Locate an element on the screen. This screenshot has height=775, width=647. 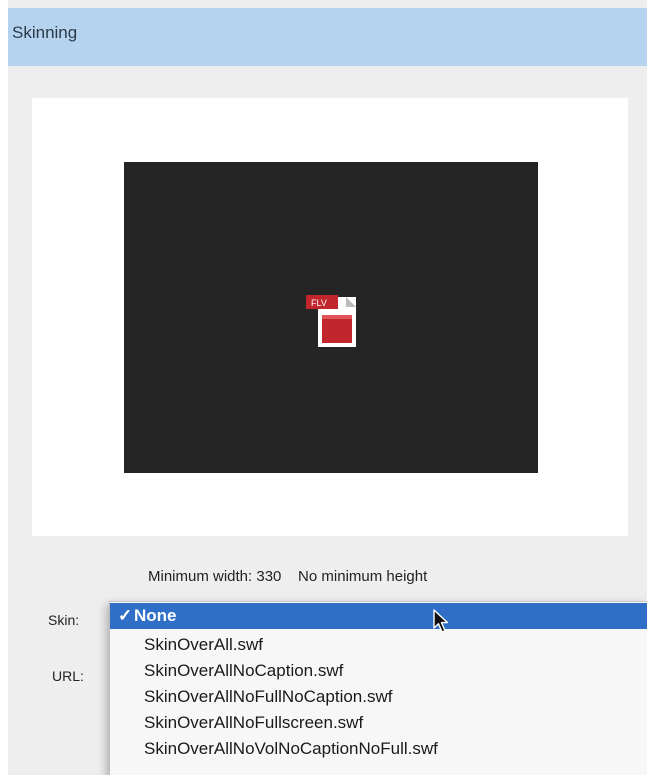
checkmark-icon: ✓ is located at coordinates (125, 615).